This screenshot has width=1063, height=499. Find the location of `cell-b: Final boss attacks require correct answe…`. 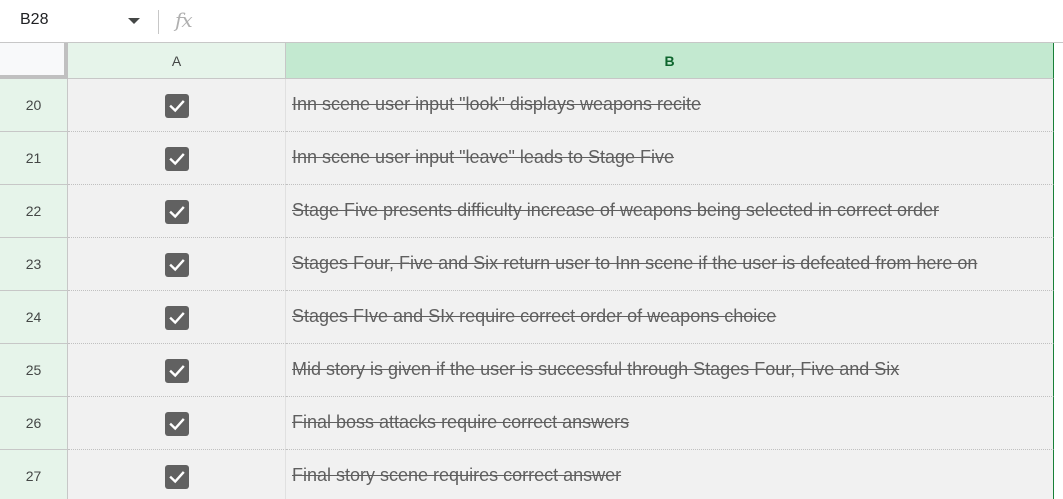

cell-b: Final boss attacks require correct answe… is located at coordinates (670, 423).